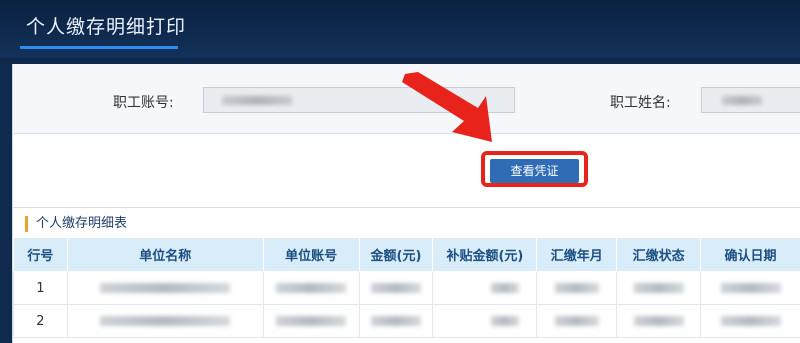 This screenshot has width=800, height=343. Describe the element at coordinates (165, 254) in the screenshot. I see `col-header-unit-name: 单位名称` at that location.